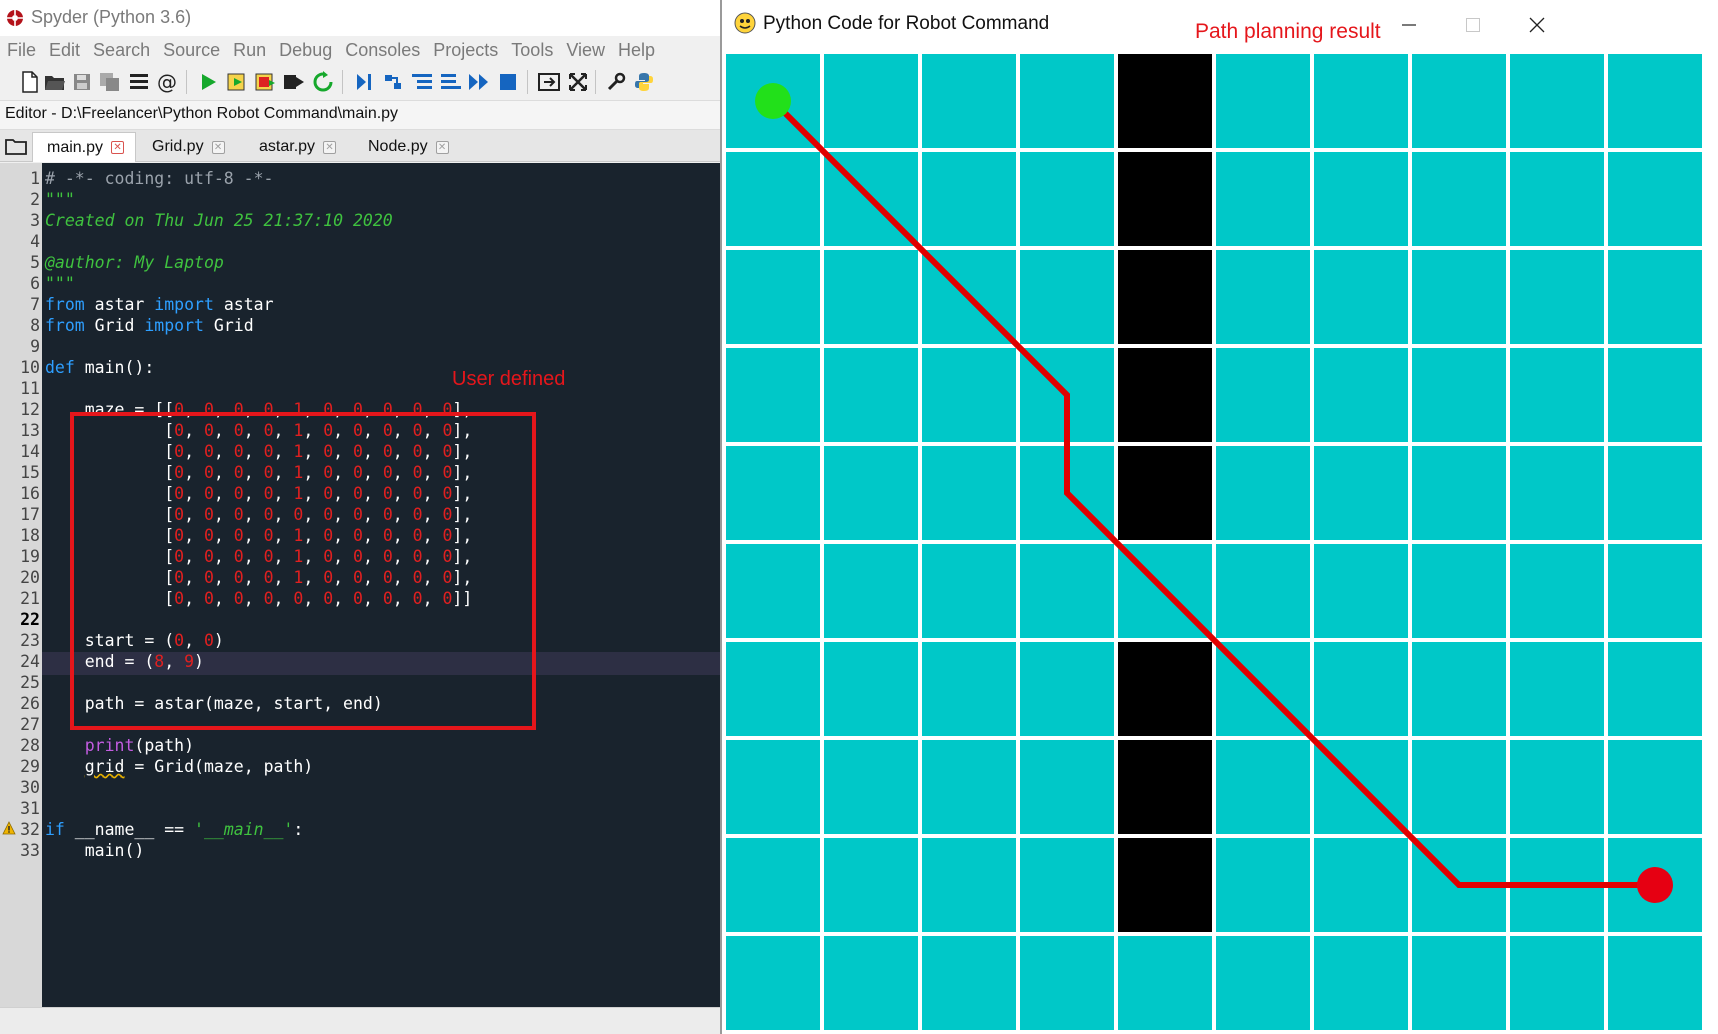  I want to click on open-file-icon, so click(55, 82).